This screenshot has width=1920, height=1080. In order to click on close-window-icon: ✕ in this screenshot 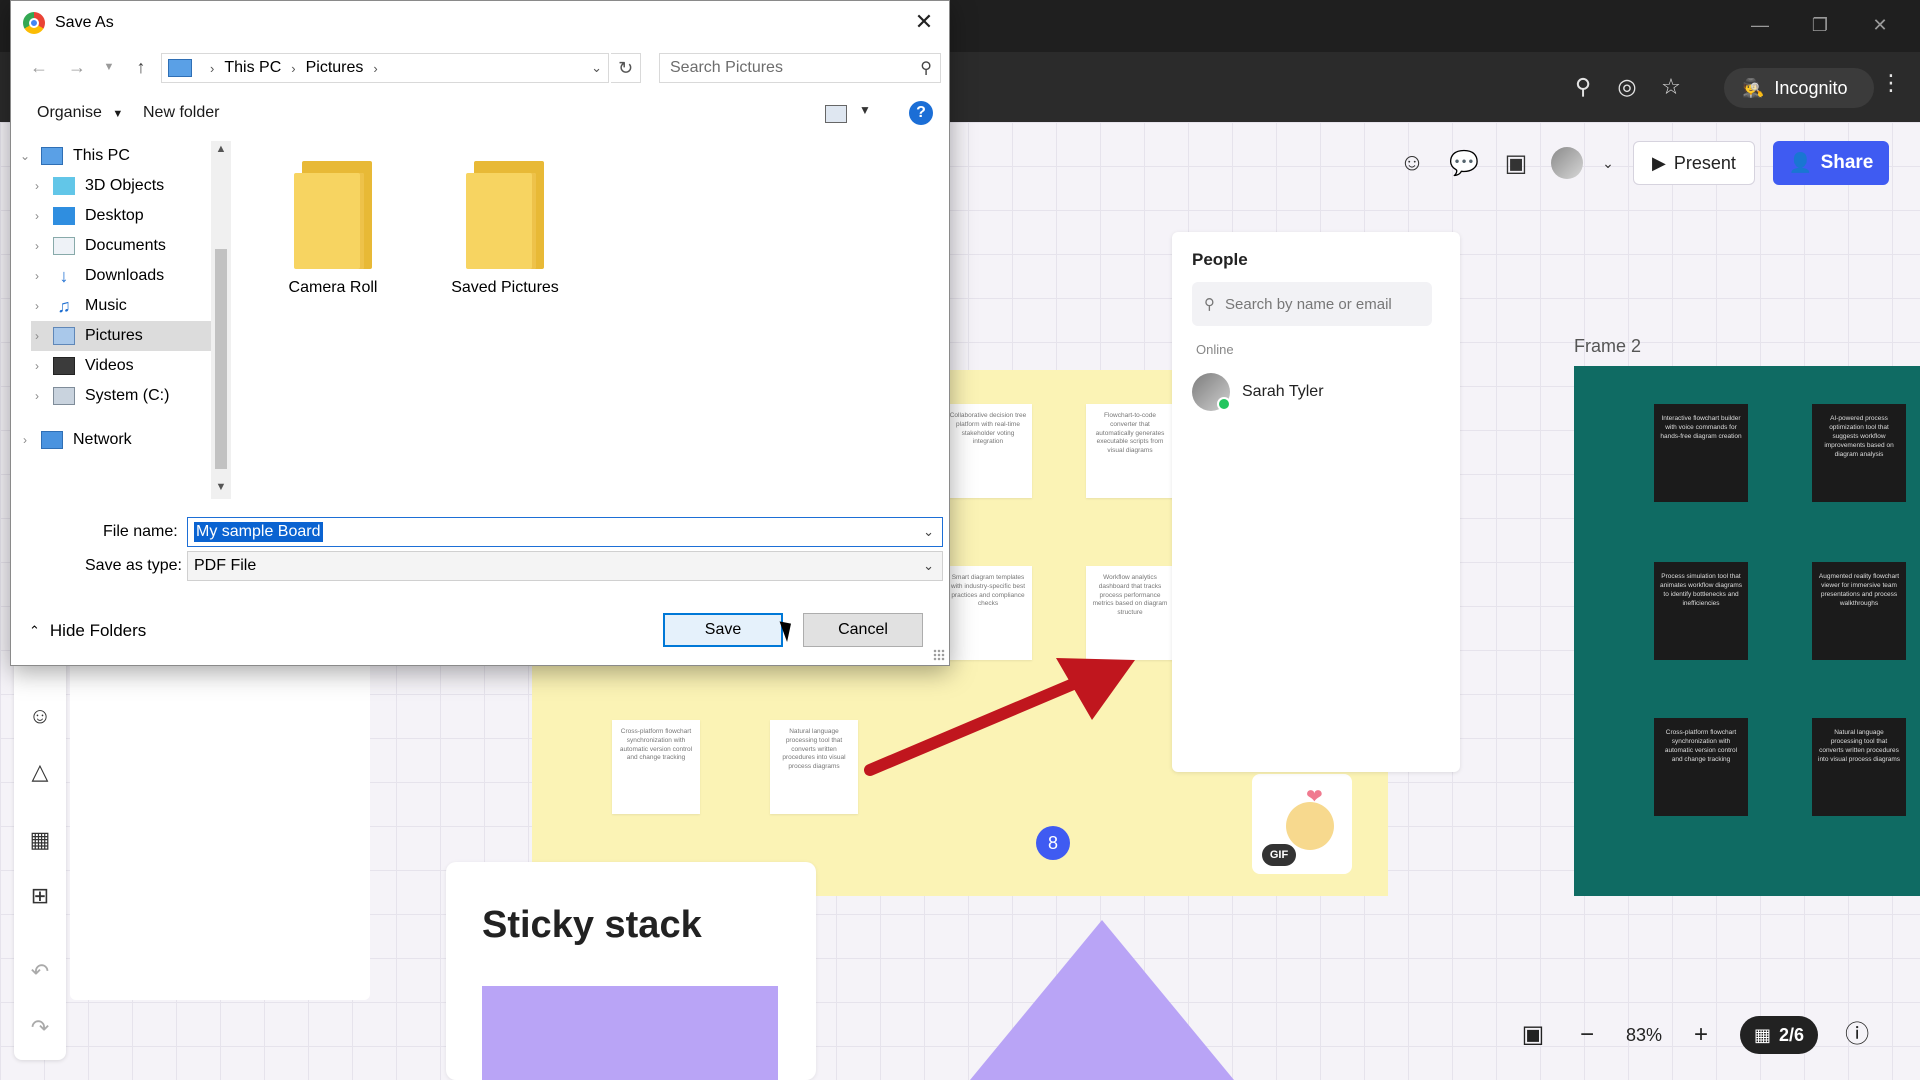, I will do `click(1880, 25)`.